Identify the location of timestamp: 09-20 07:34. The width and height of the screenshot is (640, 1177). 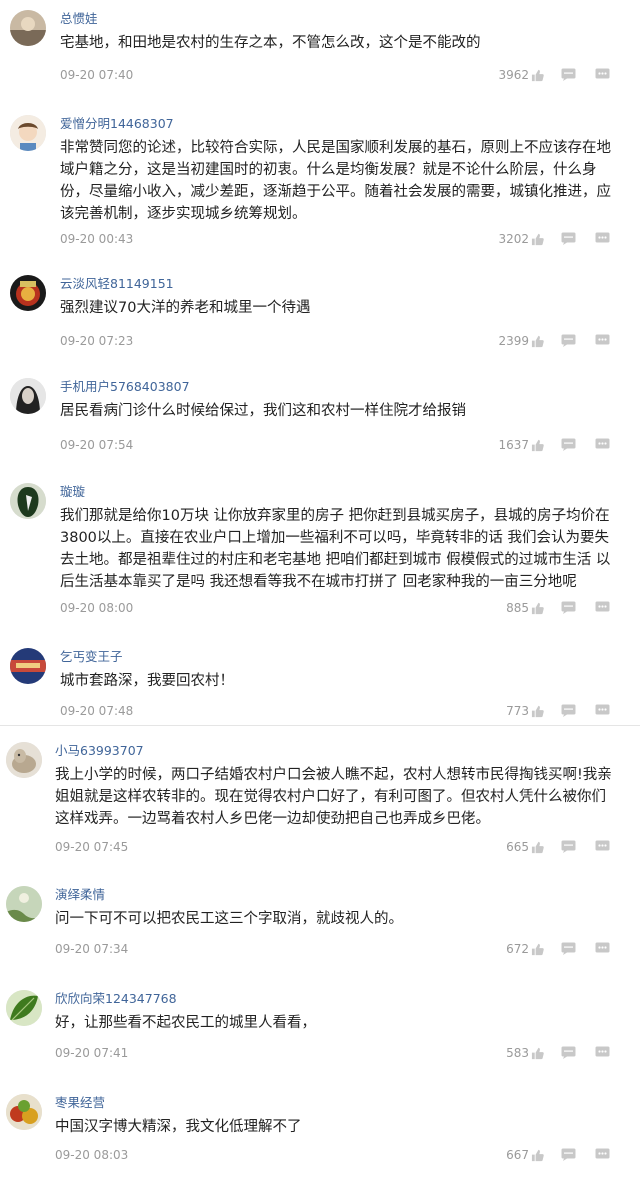
(92, 949).